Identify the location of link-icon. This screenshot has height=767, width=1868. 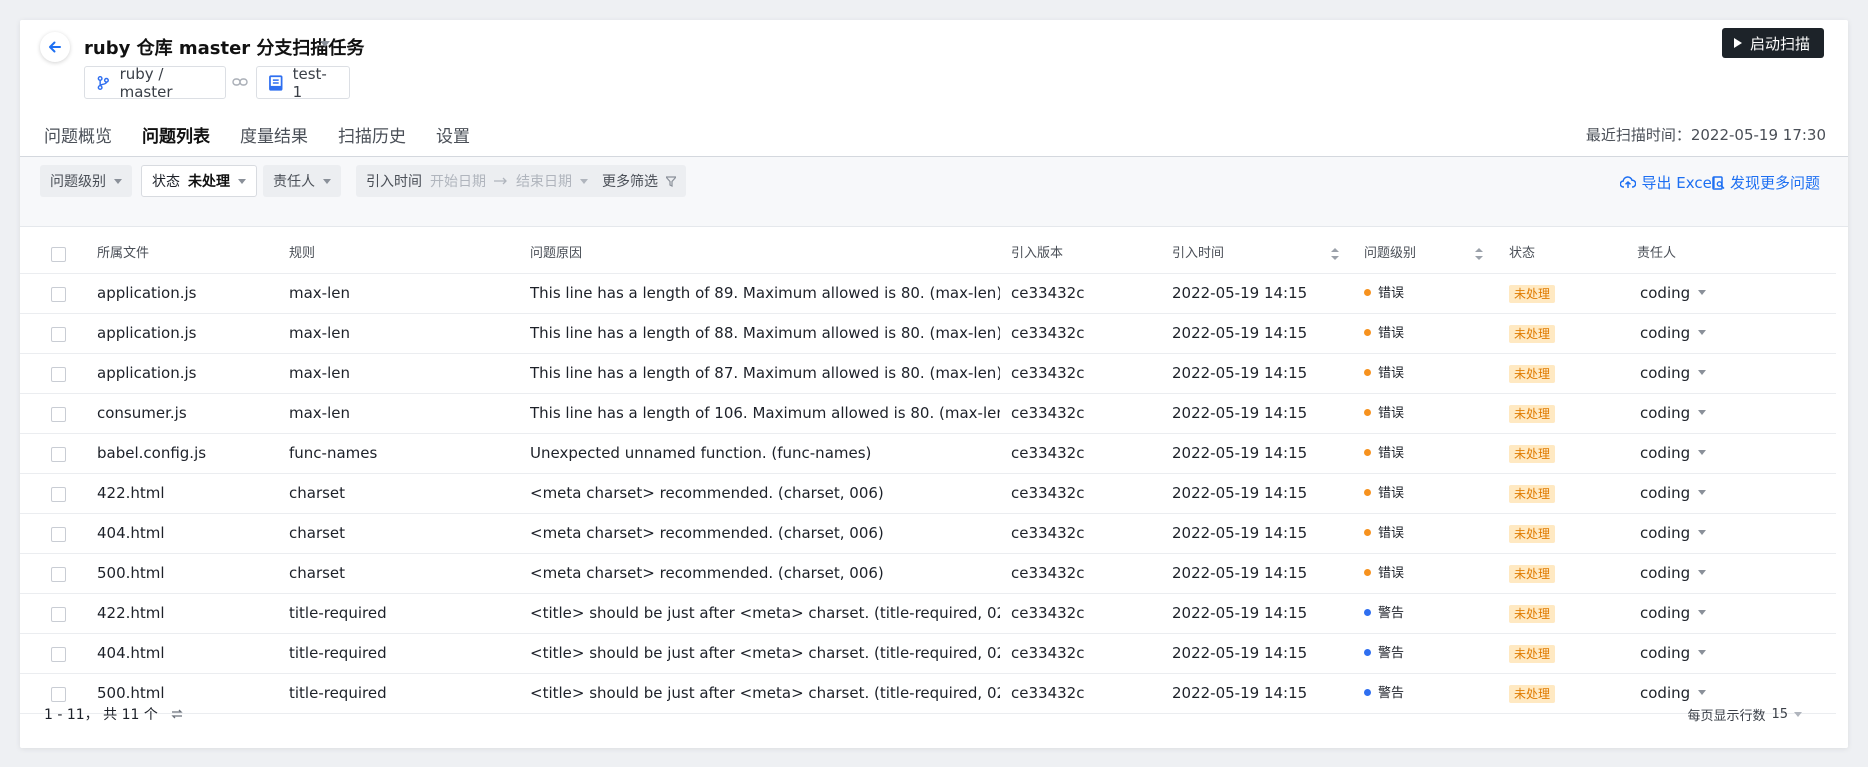
(240, 82).